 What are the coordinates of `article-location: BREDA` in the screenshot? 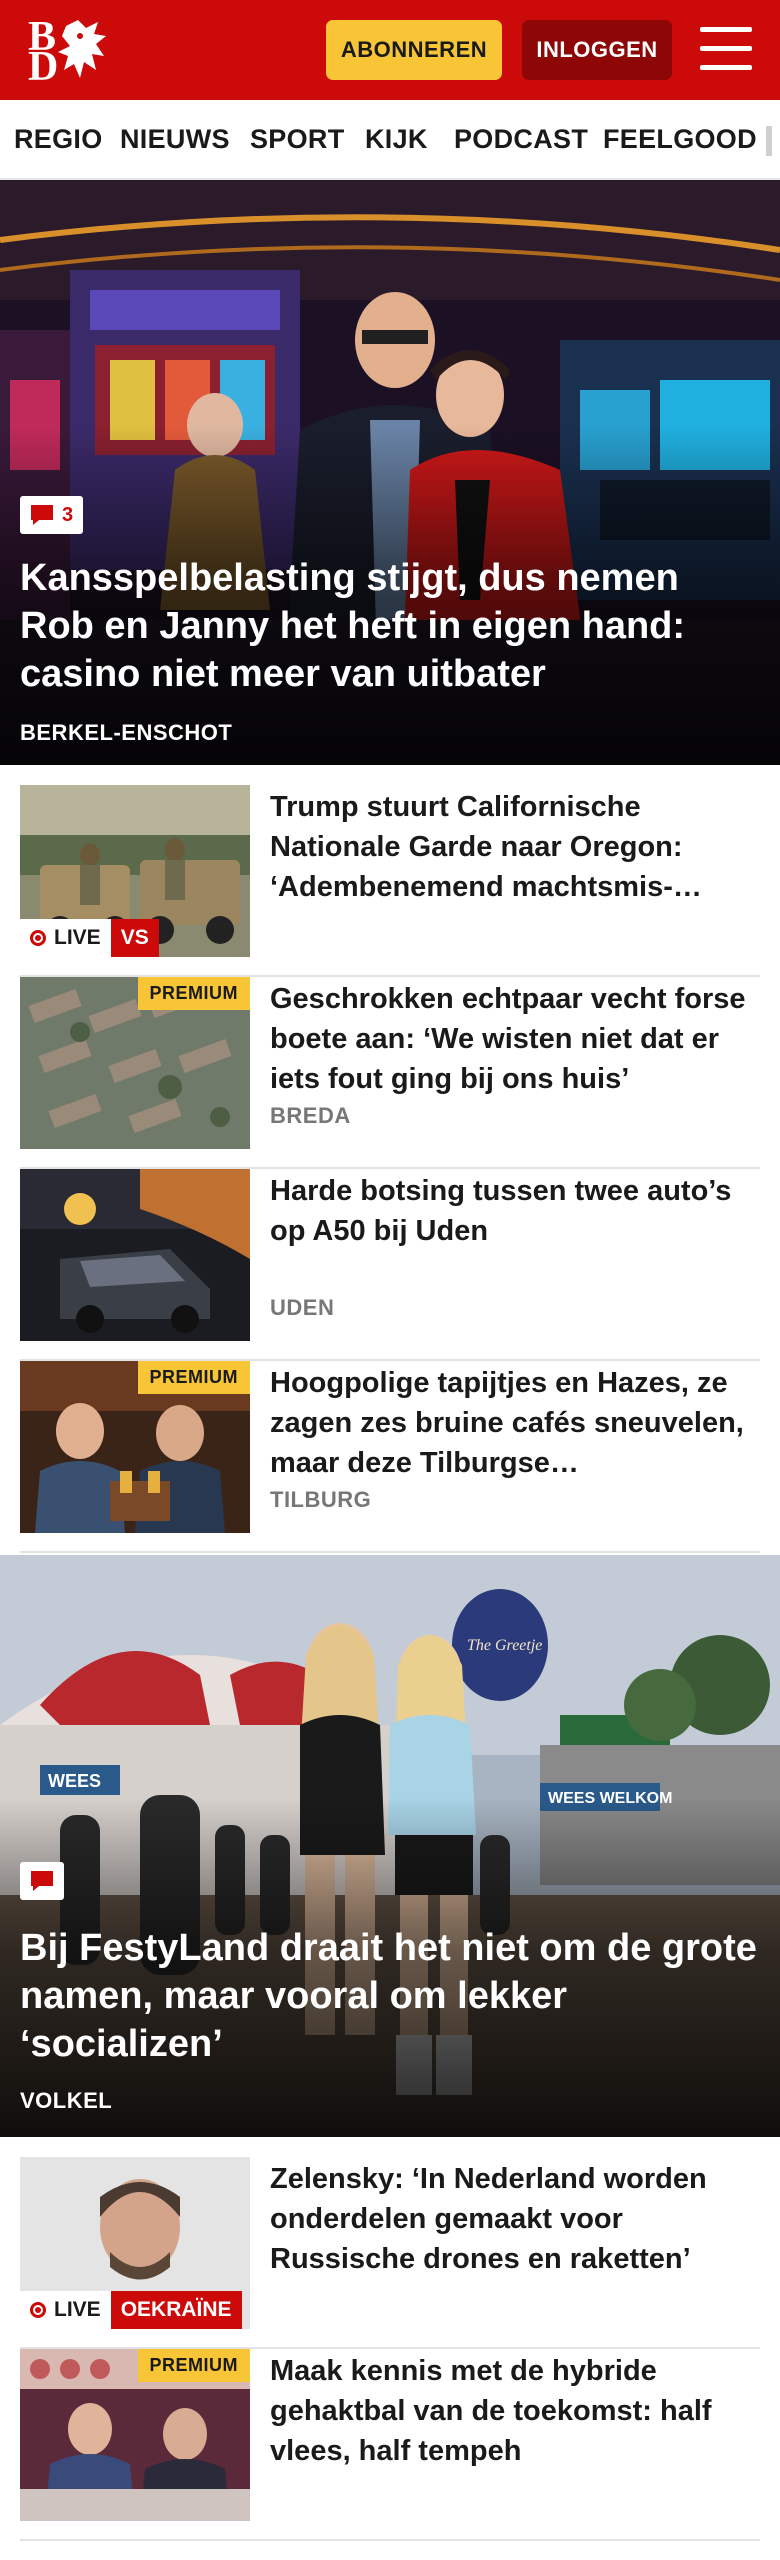 It's located at (310, 1115).